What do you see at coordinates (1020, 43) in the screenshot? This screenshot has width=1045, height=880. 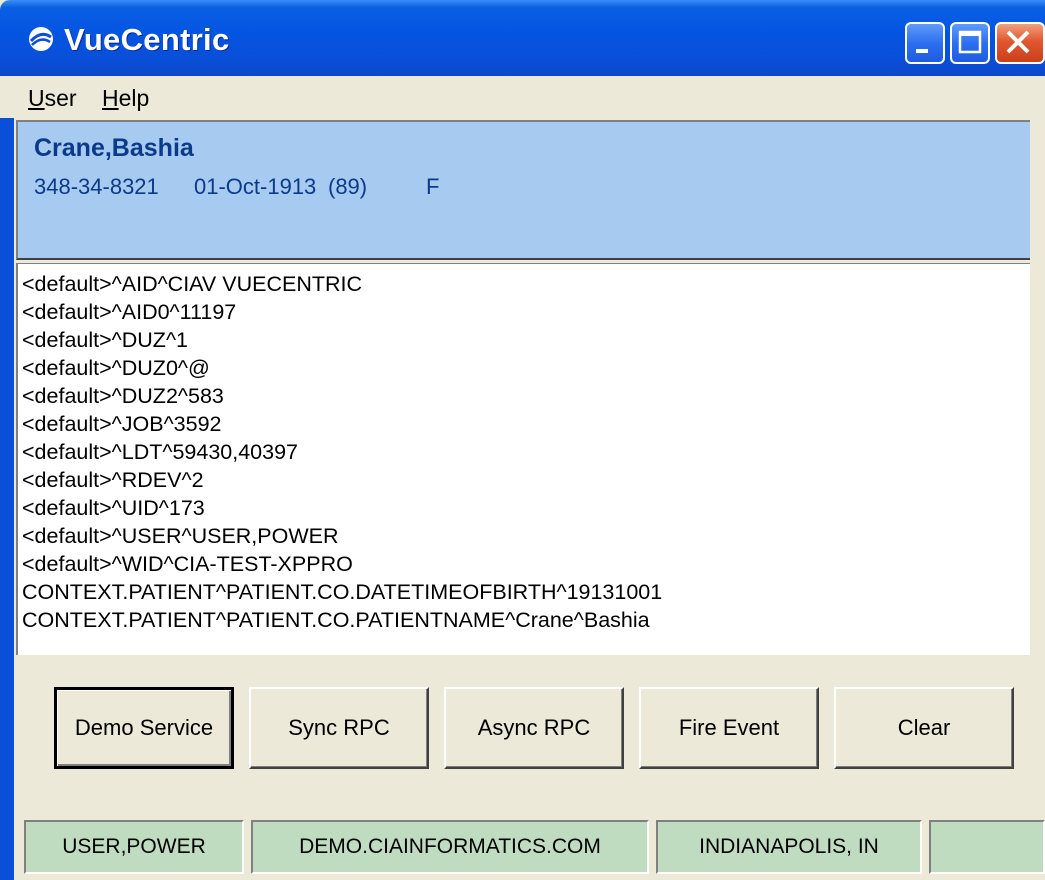 I see `close-button` at bounding box center [1020, 43].